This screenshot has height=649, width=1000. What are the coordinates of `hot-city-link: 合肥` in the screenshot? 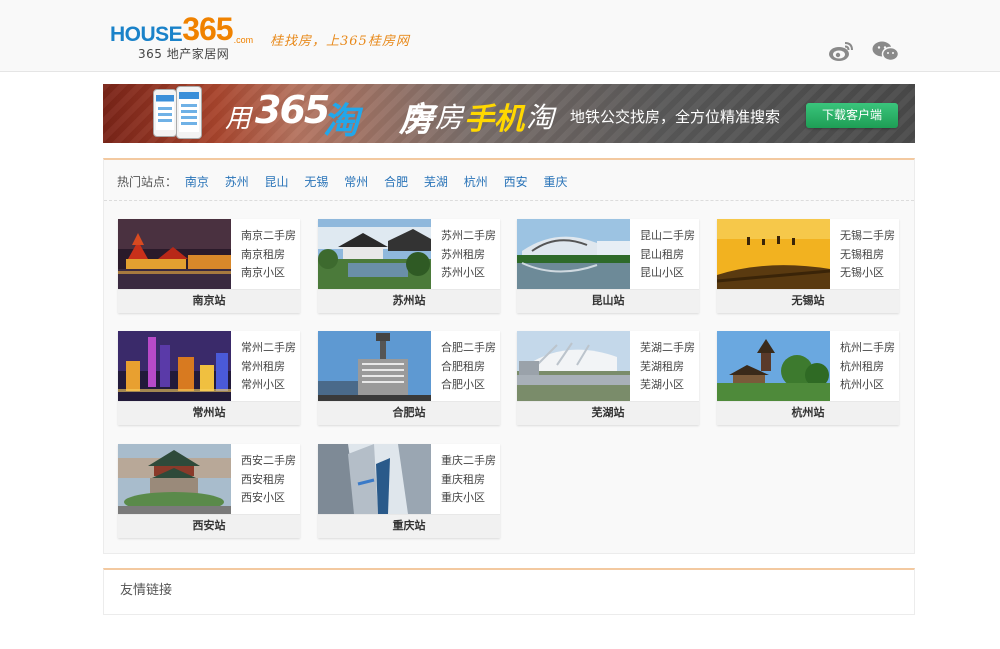 It's located at (396, 182).